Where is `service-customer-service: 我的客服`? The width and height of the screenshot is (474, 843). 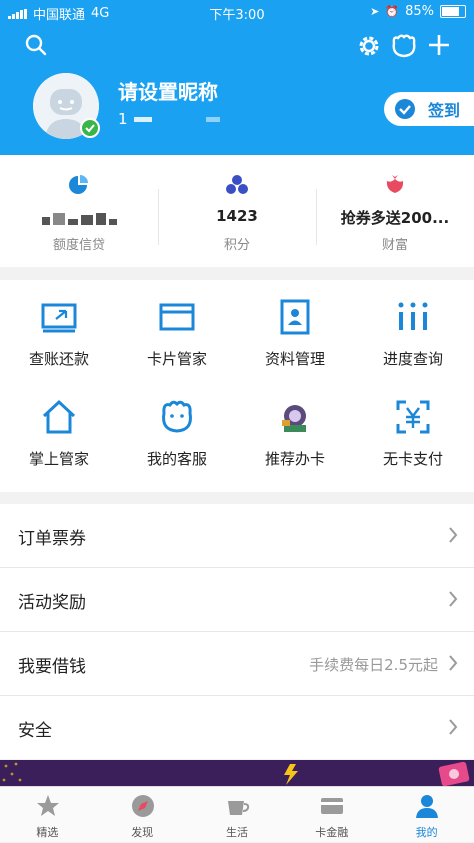
service-customer-service: 我的客服 is located at coordinates (177, 430).